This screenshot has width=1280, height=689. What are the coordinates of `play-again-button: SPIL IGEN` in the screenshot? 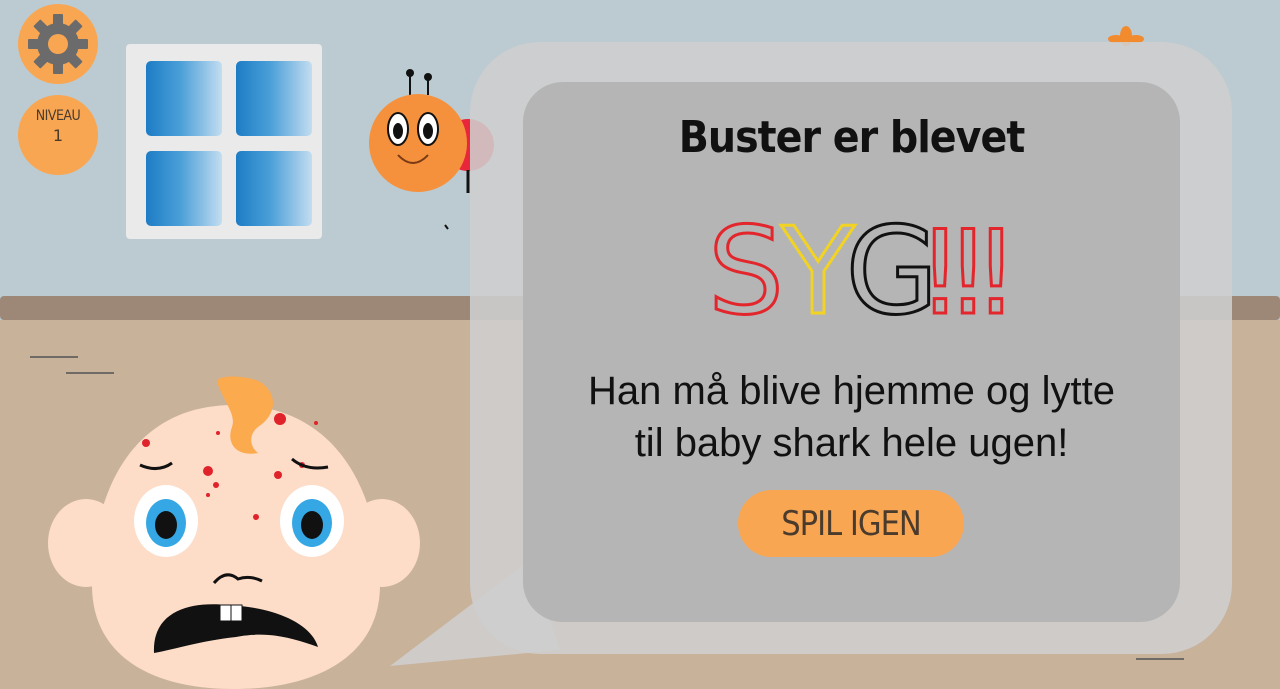 It's located at (851, 523).